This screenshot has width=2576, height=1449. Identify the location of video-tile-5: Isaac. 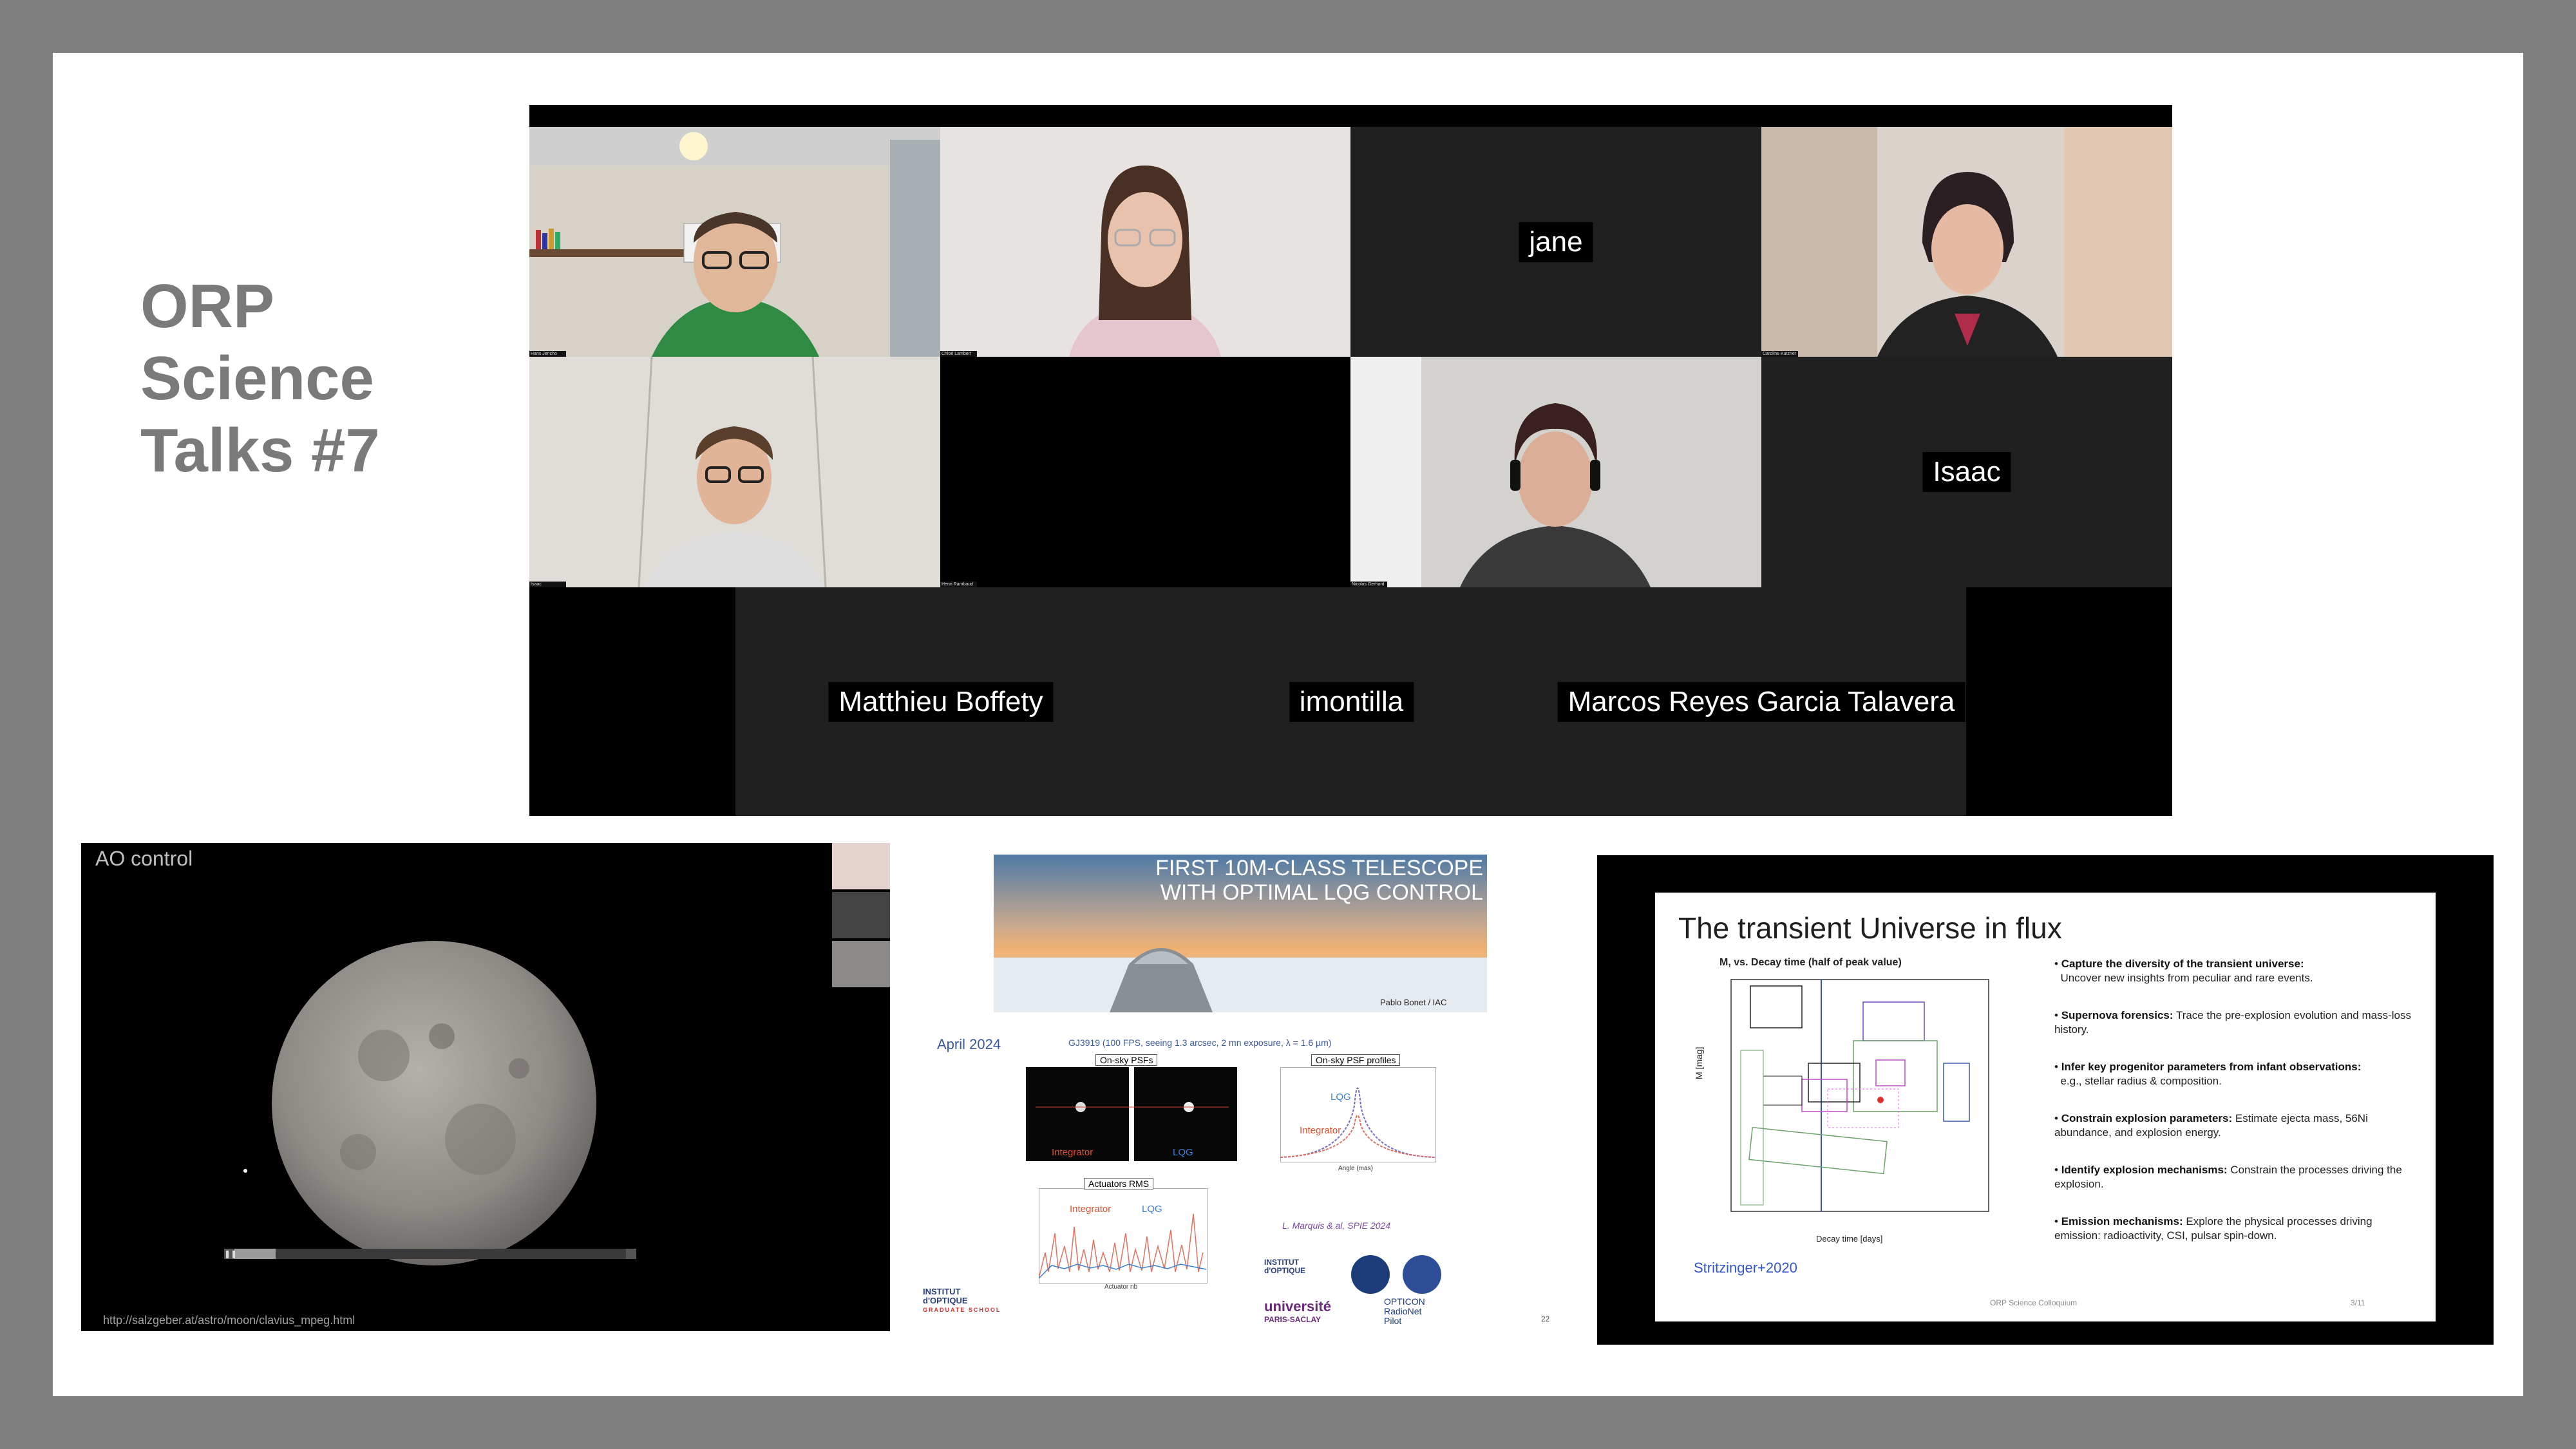
(734, 472).